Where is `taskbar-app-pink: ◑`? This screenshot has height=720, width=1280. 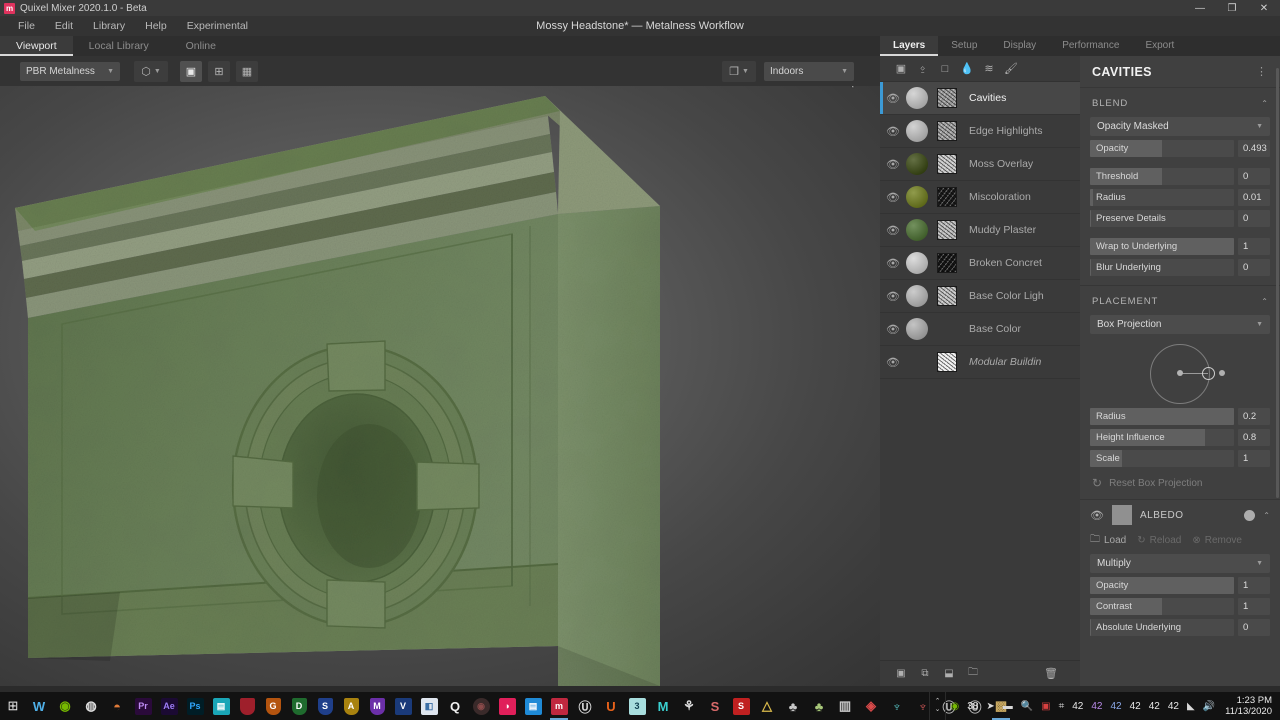
taskbar-app-pink: ◑ is located at coordinates (507, 706).